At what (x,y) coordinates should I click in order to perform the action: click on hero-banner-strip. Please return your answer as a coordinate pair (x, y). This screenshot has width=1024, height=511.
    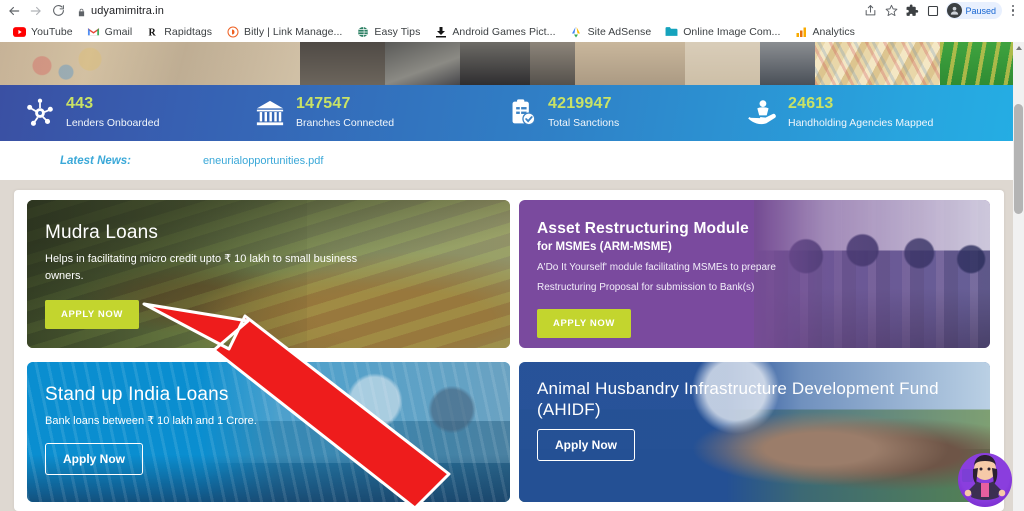
    Looking at the image, I should click on (512, 63).